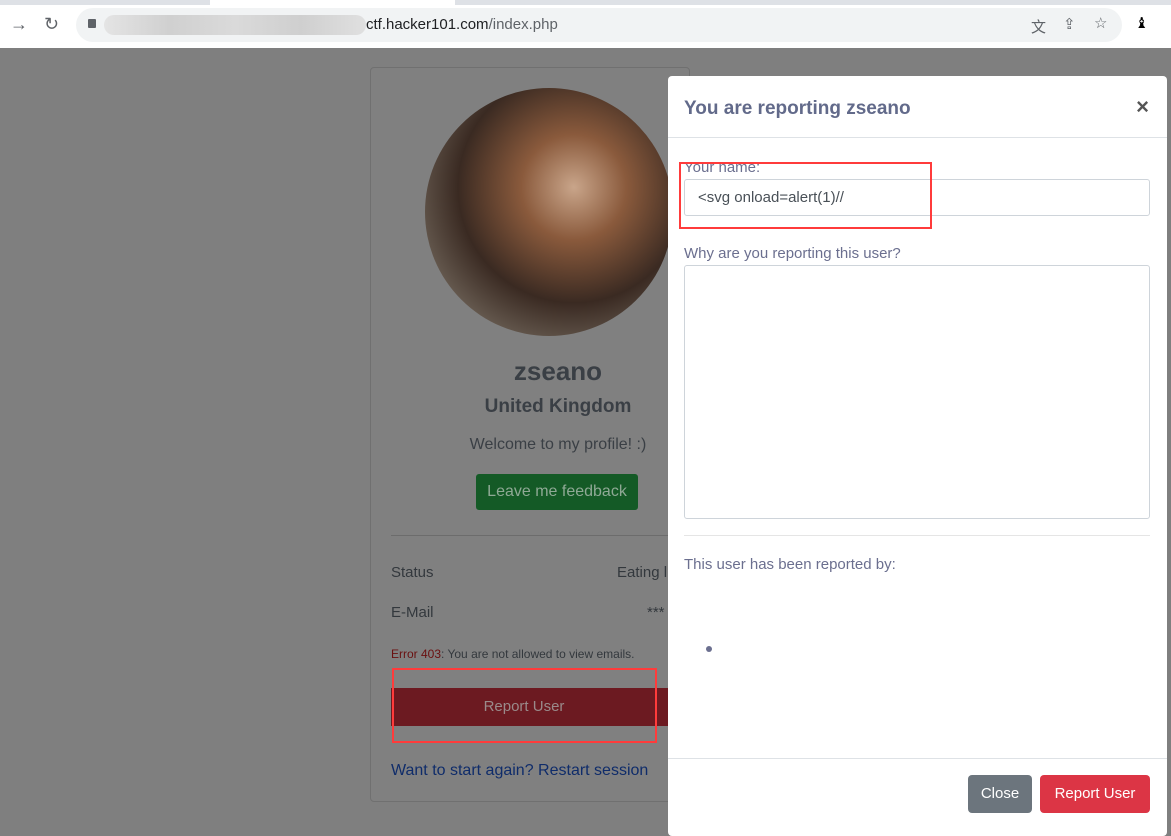 The height and width of the screenshot is (836, 1171). Describe the element at coordinates (1038, 26) in the screenshot. I see `translate-icon: 文` at that location.